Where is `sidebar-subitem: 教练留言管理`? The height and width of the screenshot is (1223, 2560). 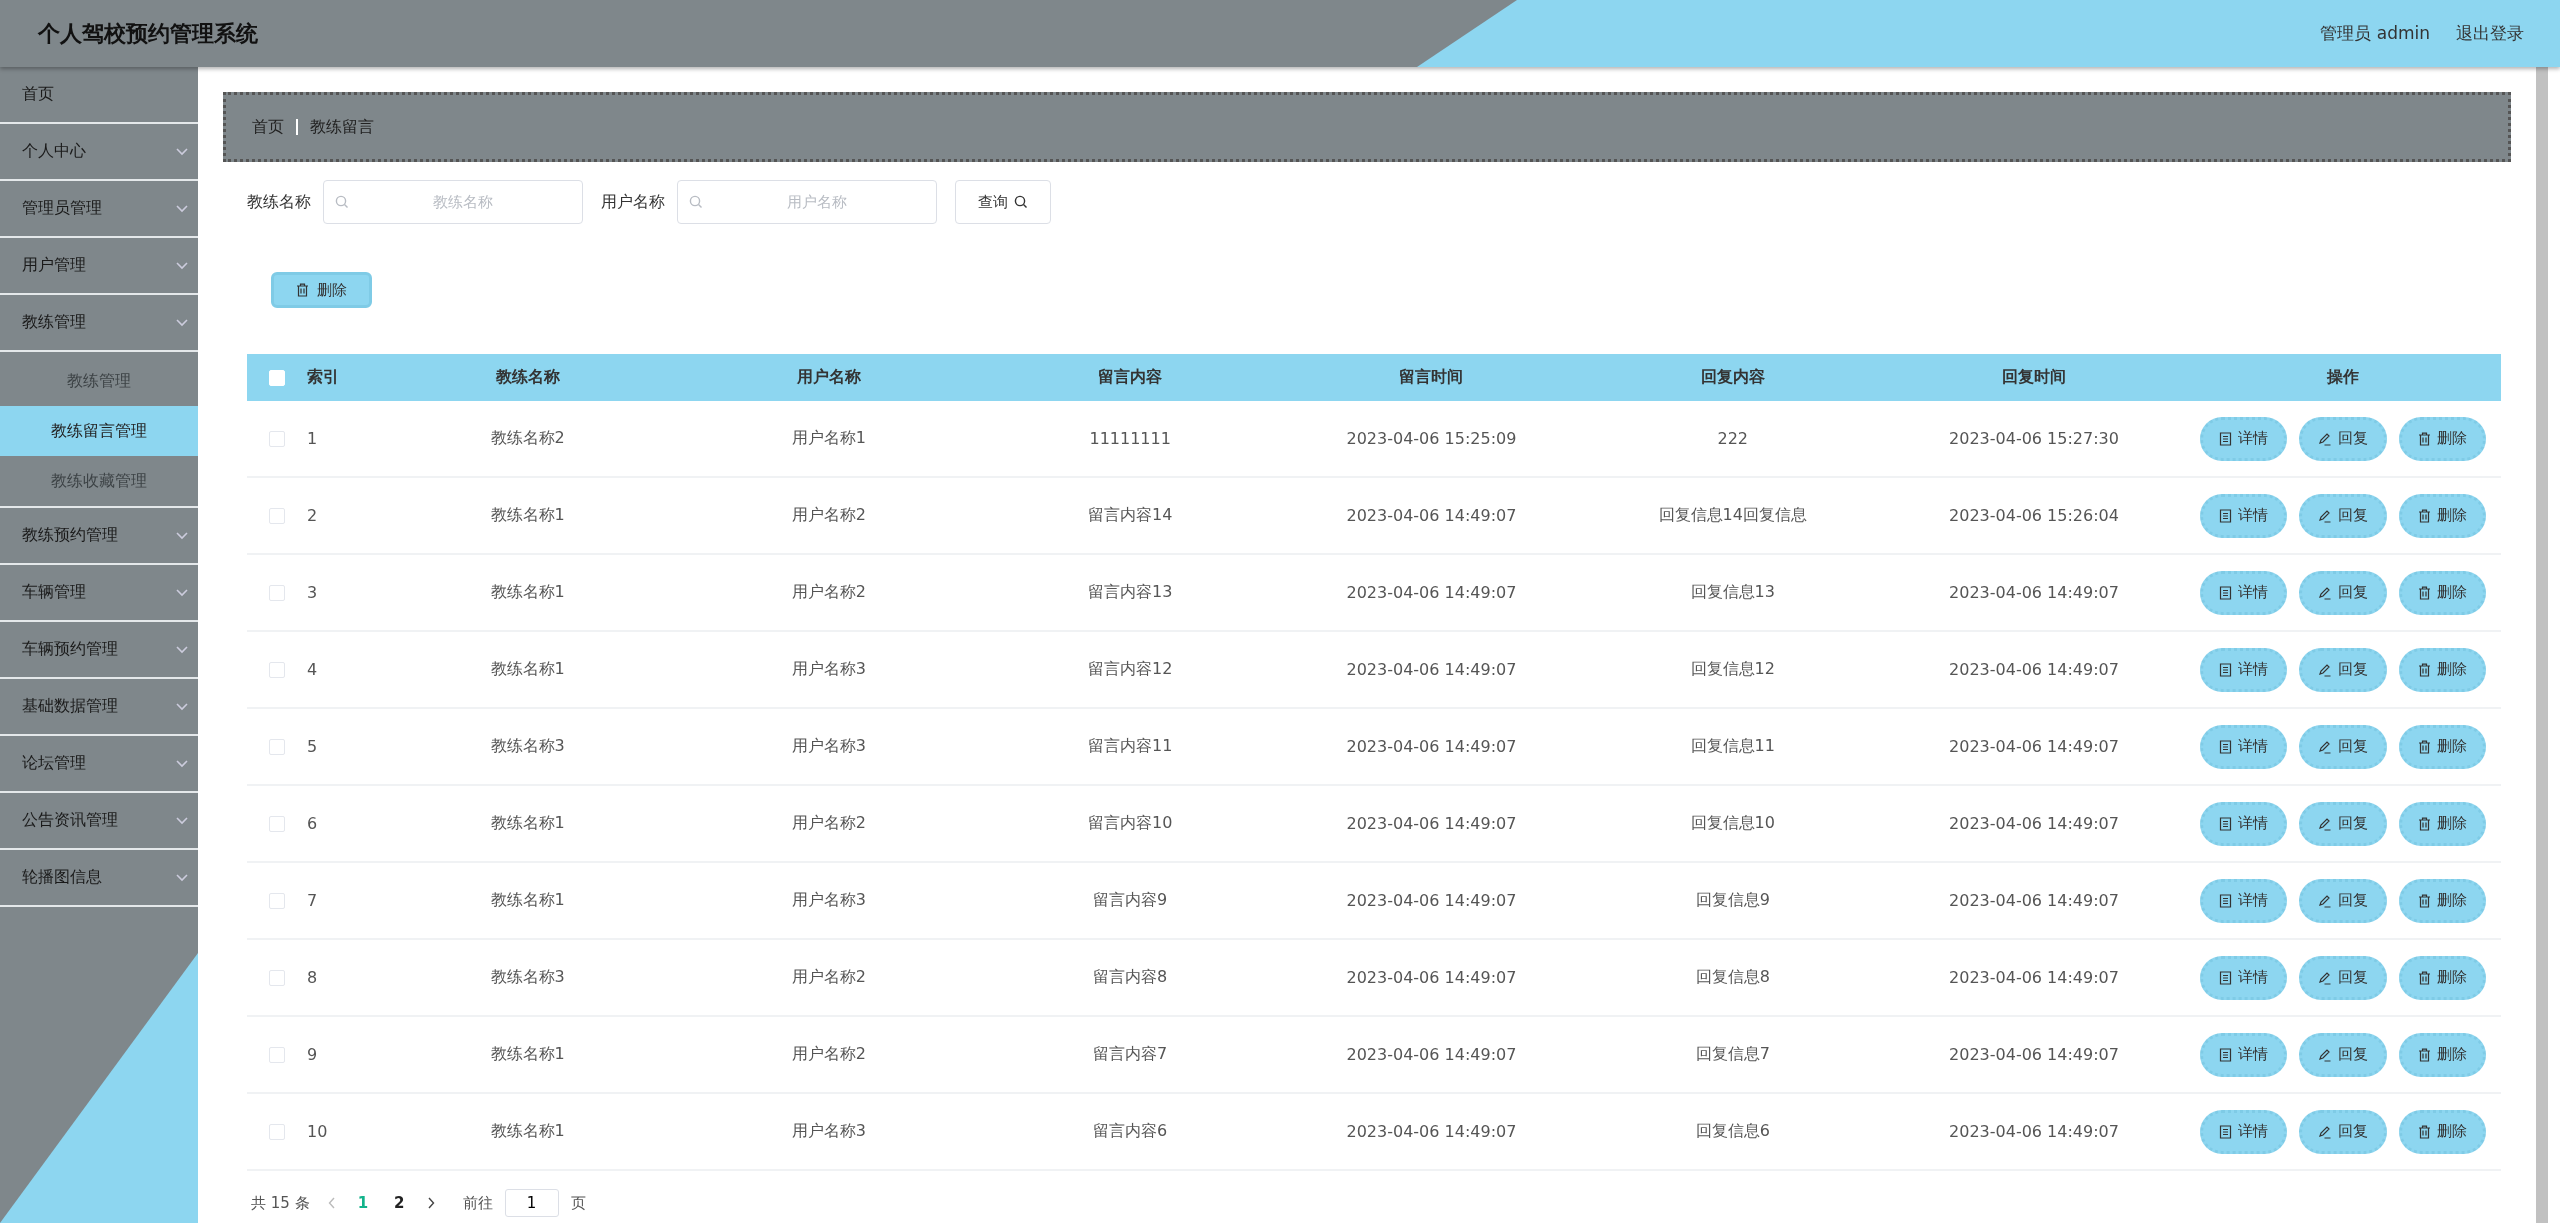
sidebar-subitem: 教练留言管理 is located at coordinates (99, 431).